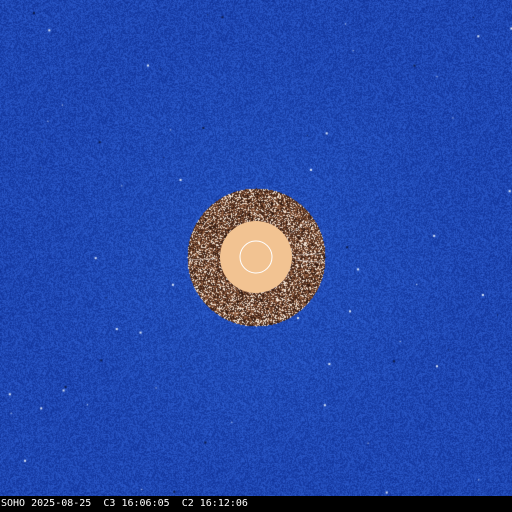 Image resolution: width=512 pixels, height=512 pixels. I want to click on caption-date: 2025-08-25, so click(61, 503).